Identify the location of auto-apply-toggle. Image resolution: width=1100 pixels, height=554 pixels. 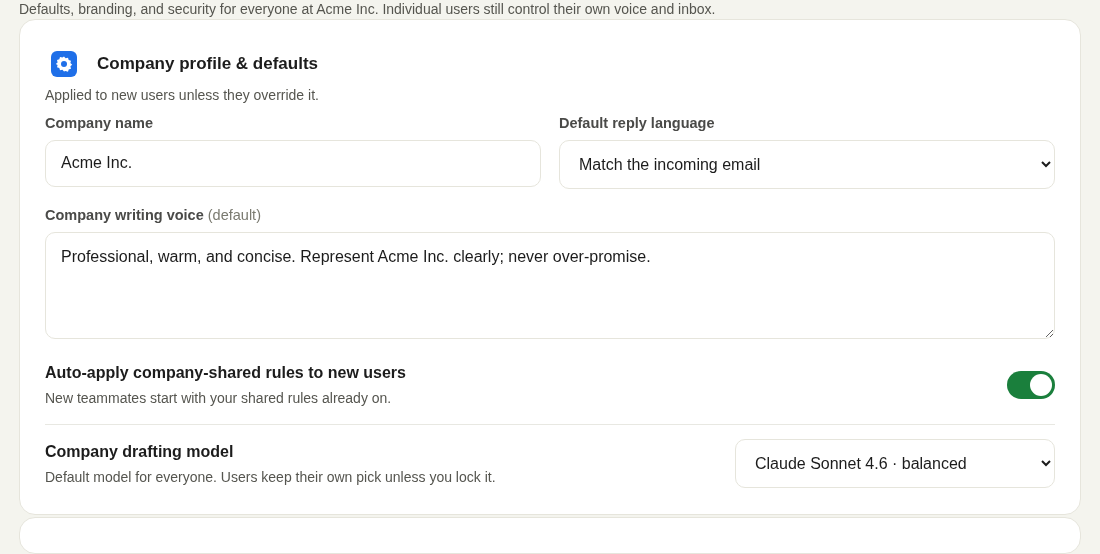
(1031, 384).